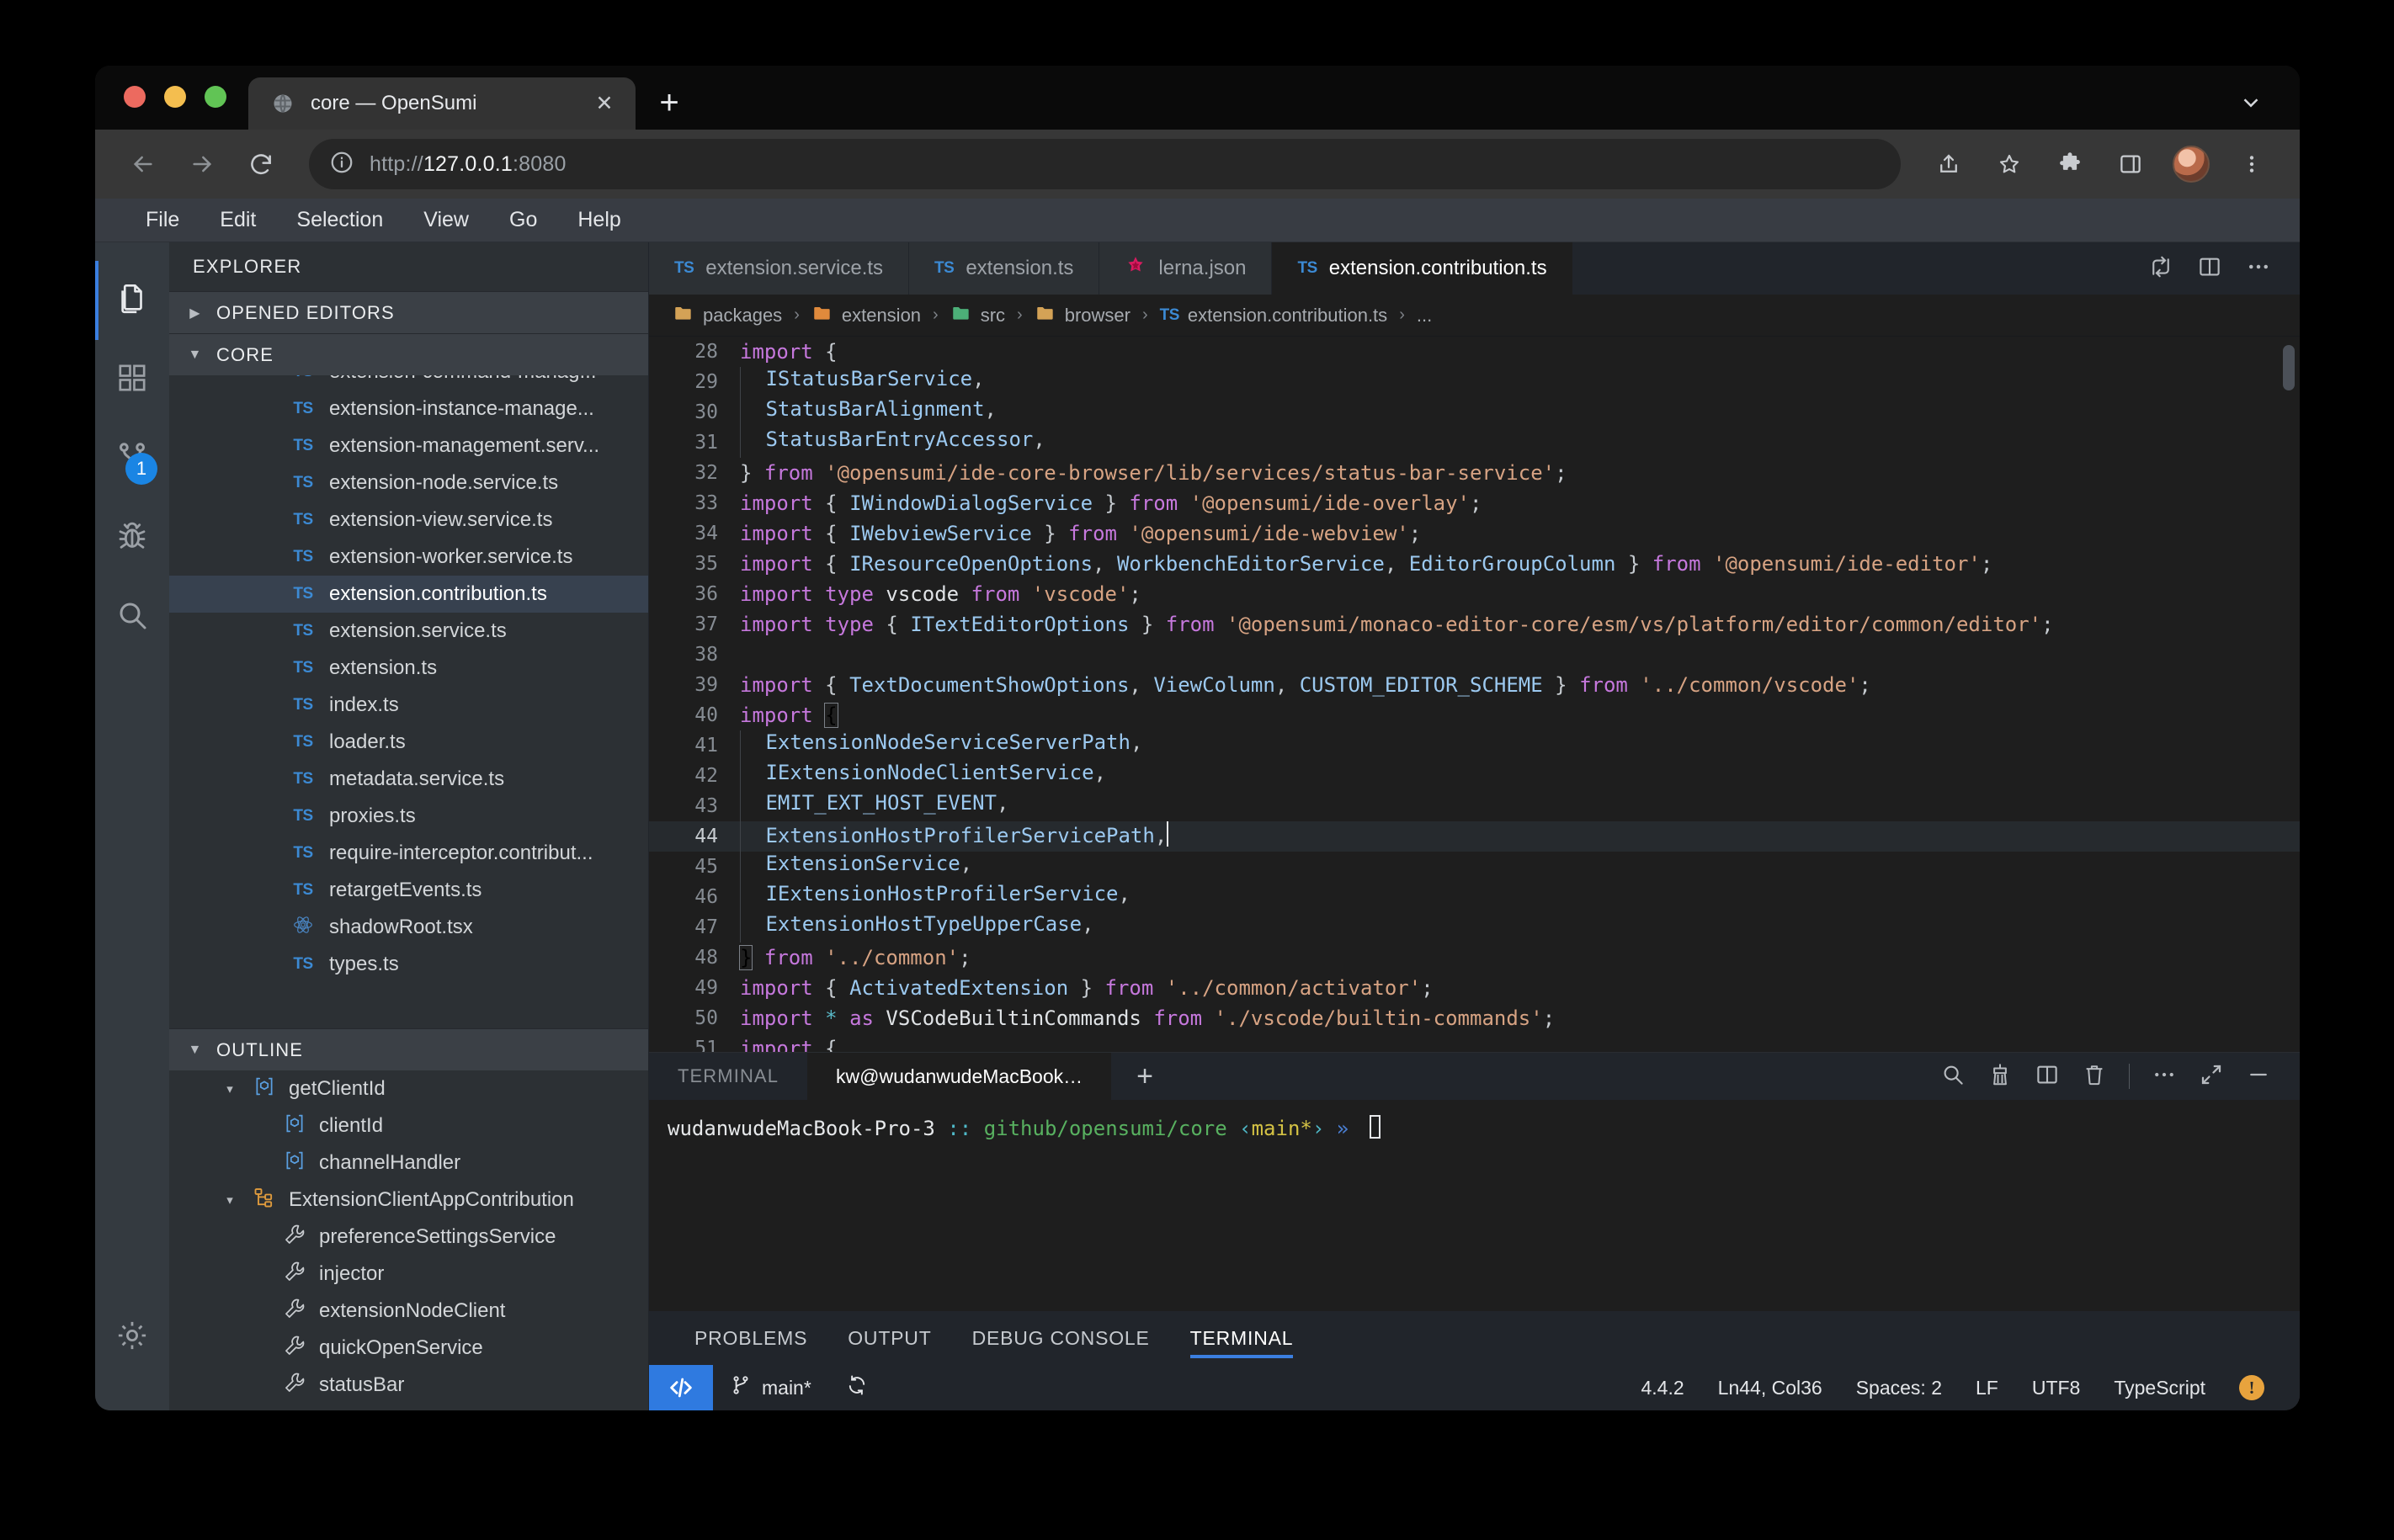 Image resolution: width=2394 pixels, height=1540 pixels. Describe the element at coordinates (2160, 1388) in the screenshot. I see `status-language-mode: TypeScript` at that location.